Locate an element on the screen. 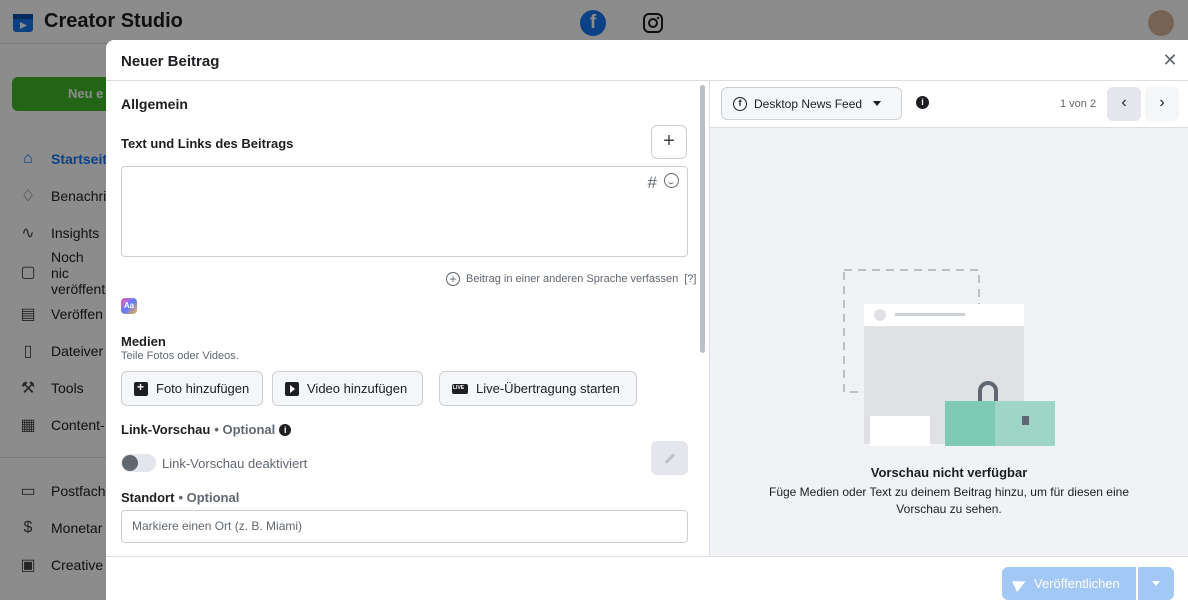 This screenshot has height=600, width=1188. video-icon is located at coordinates (292, 388).